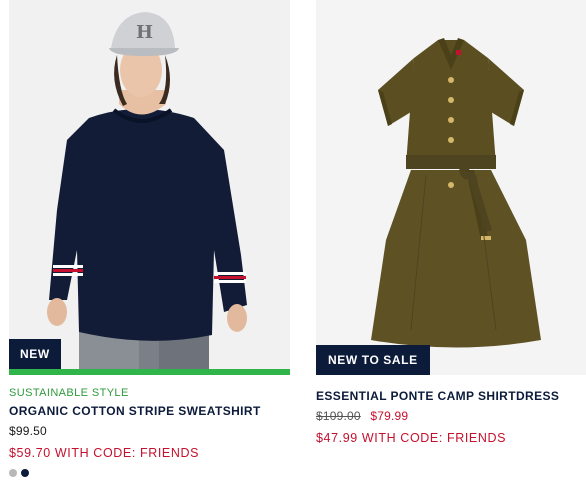  I want to click on color-swatches, so click(149, 473).